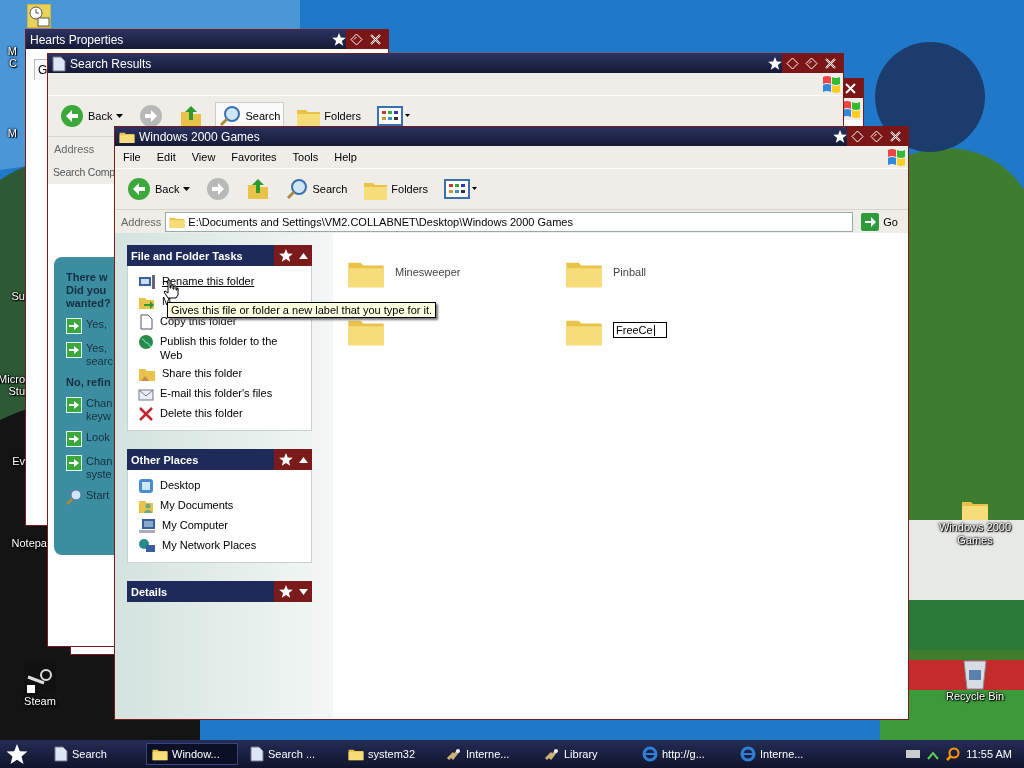 This screenshot has height=768, width=1024. Describe the element at coordinates (39, 16) in the screenshot. I see `clock-icon` at that location.